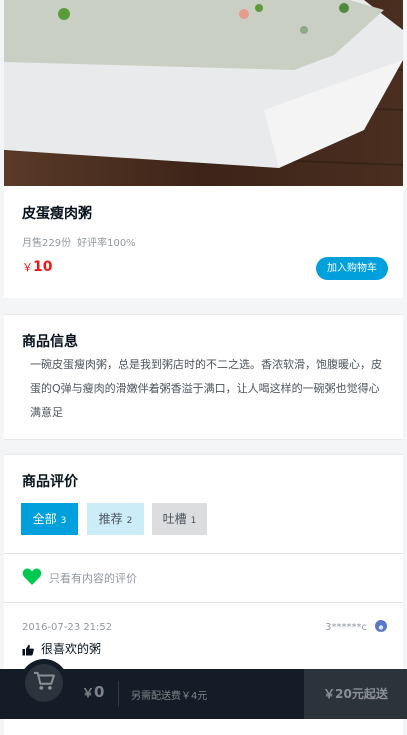  Describe the element at coordinates (118, 694) in the screenshot. I see `divider` at that location.